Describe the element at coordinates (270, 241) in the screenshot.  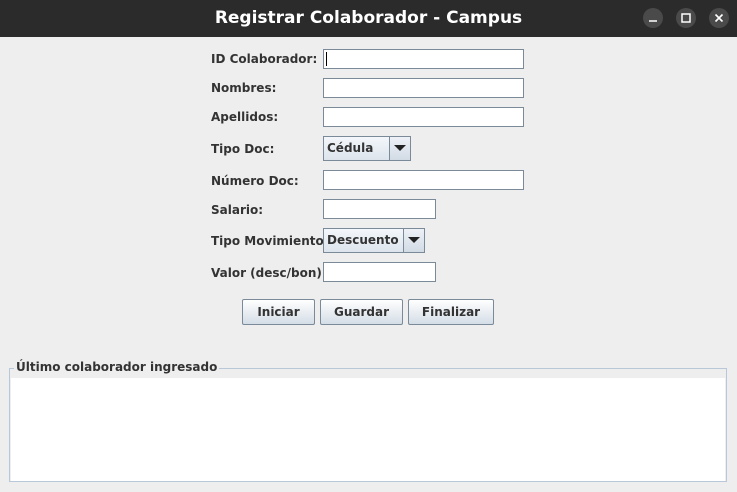
I see `tipo-movimiento-label: Tipo Movimiento:` at that location.